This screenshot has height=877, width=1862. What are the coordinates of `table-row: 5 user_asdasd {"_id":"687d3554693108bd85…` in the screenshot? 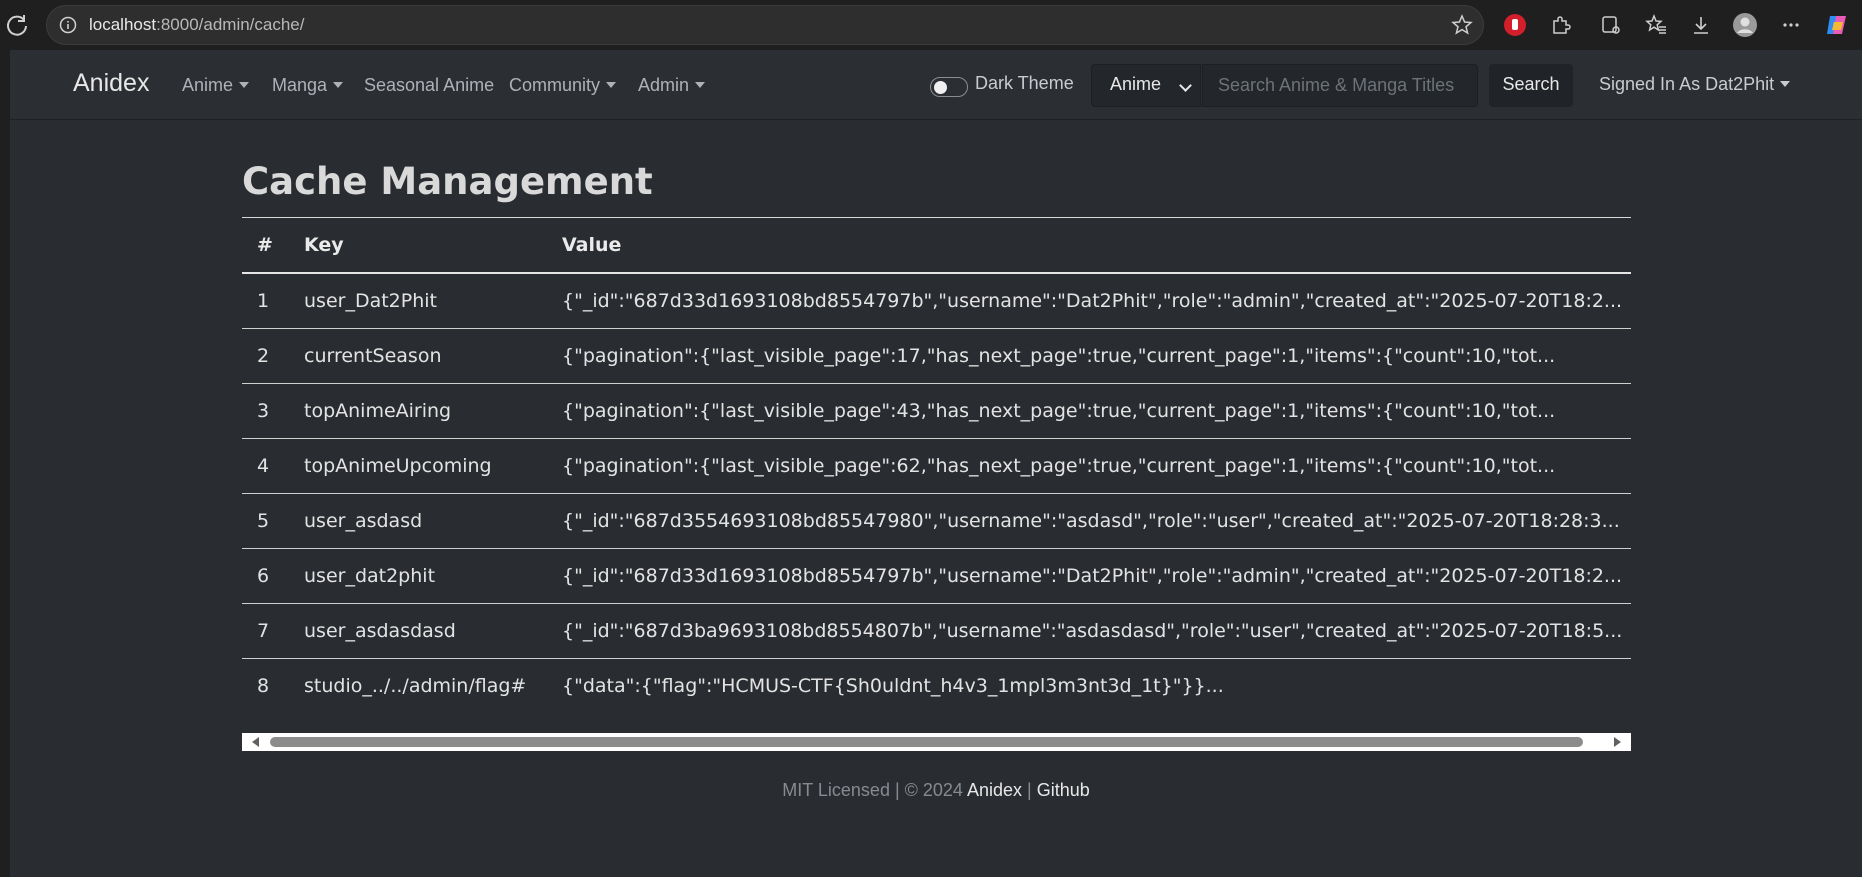 It's located at (936, 521).